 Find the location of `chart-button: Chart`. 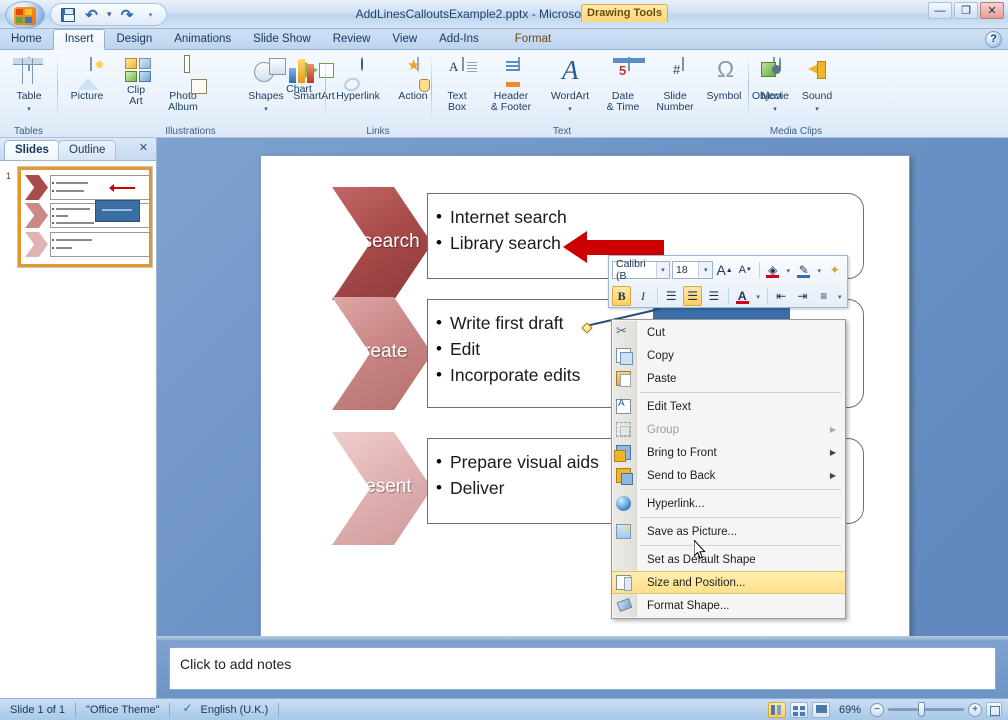

chart-button: Chart is located at coordinates (299, 76).